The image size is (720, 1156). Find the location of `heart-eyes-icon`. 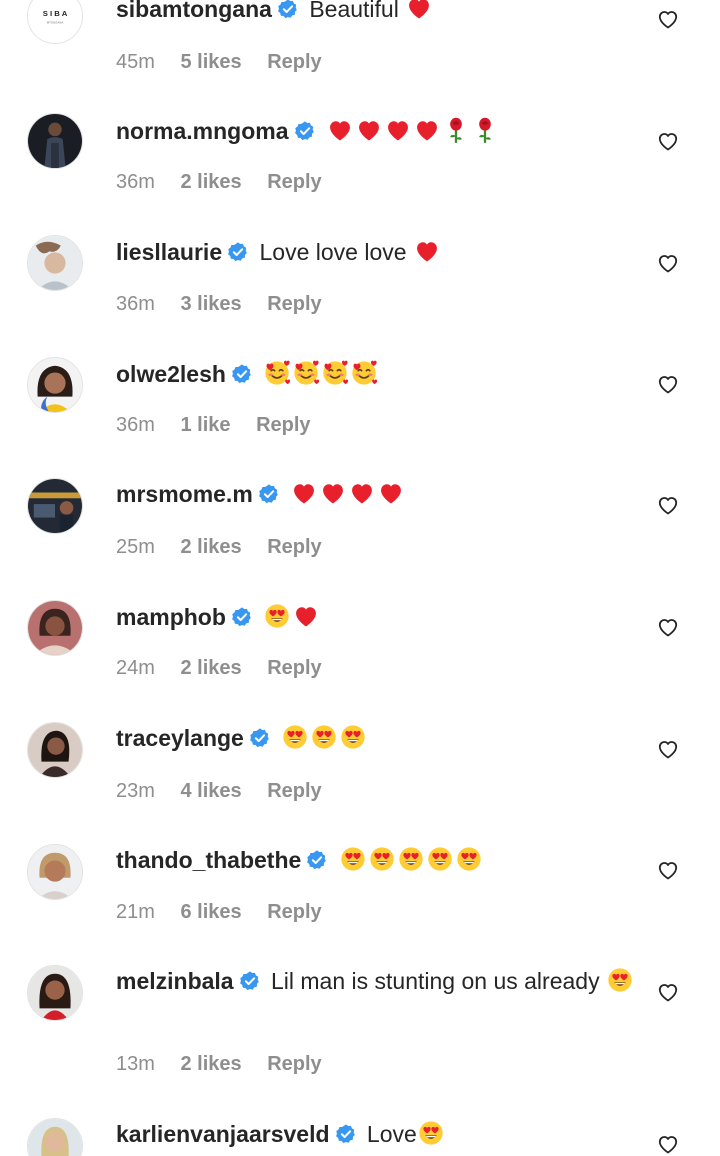

heart-eyes-icon is located at coordinates (431, 1133).